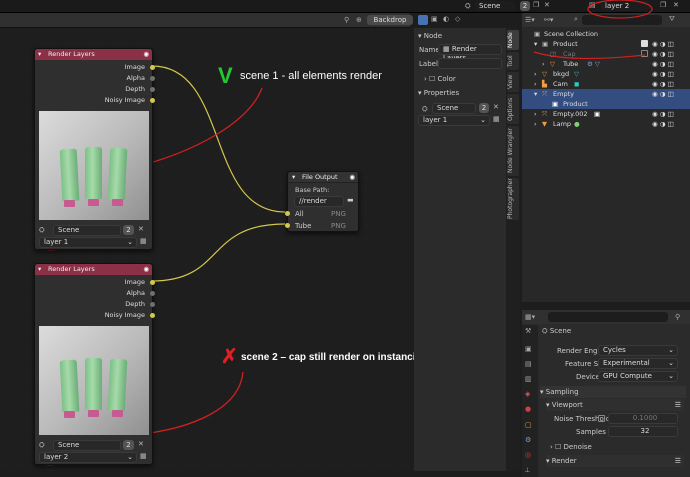 The width and height of the screenshot is (690, 477). What do you see at coordinates (615, 461) in the screenshot?
I see `render-subpanel-header: ▾ Render ☰` at bounding box center [615, 461].